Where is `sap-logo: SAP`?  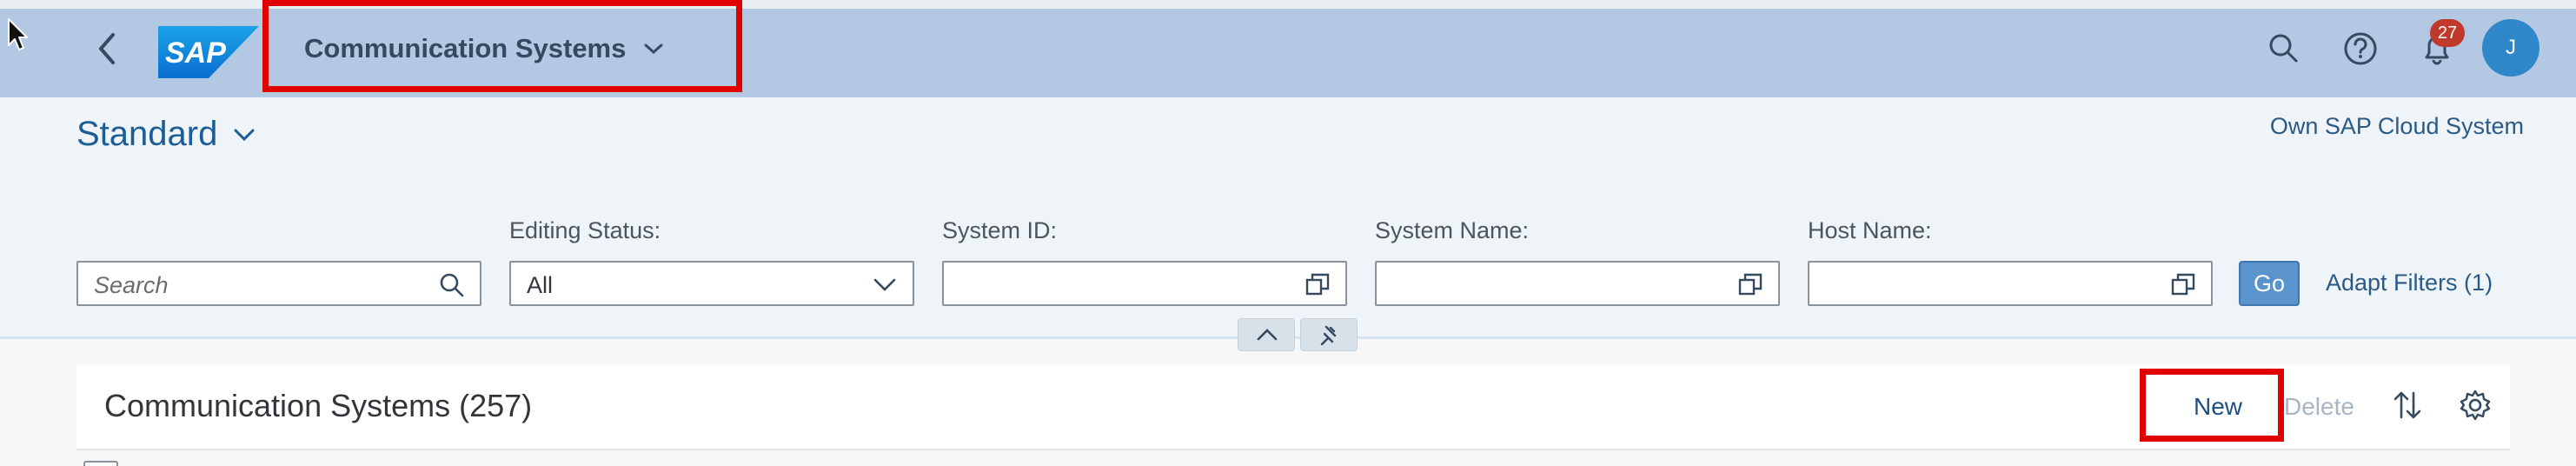
sap-logo: SAP is located at coordinates (208, 52).